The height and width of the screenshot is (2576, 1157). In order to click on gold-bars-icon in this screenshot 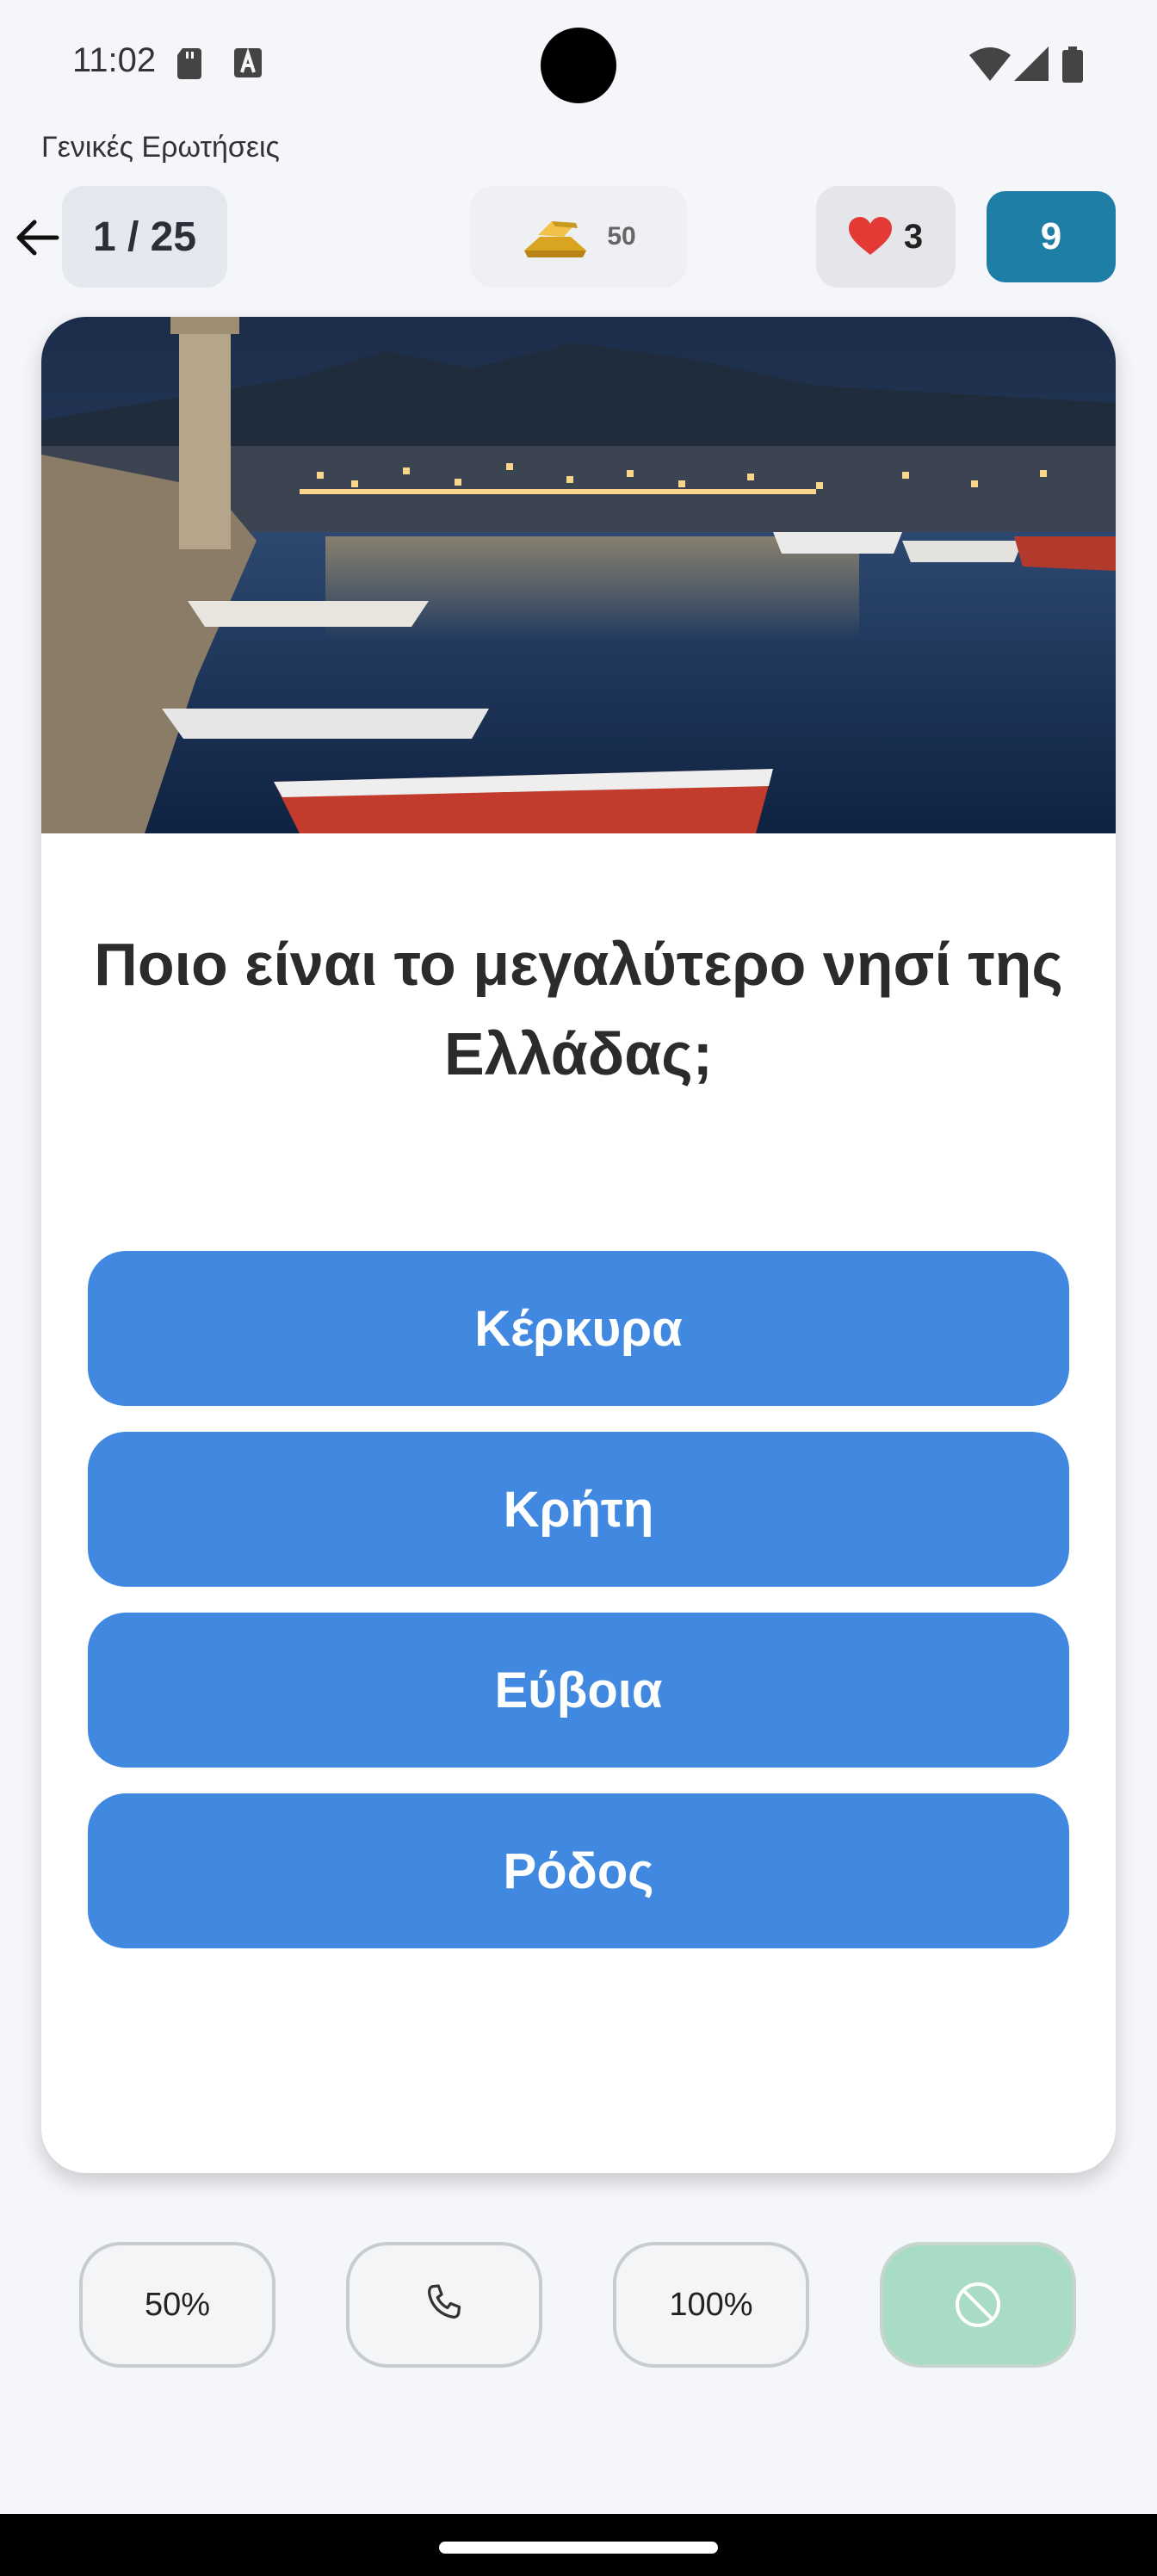, I will do `click(556, 239)`.